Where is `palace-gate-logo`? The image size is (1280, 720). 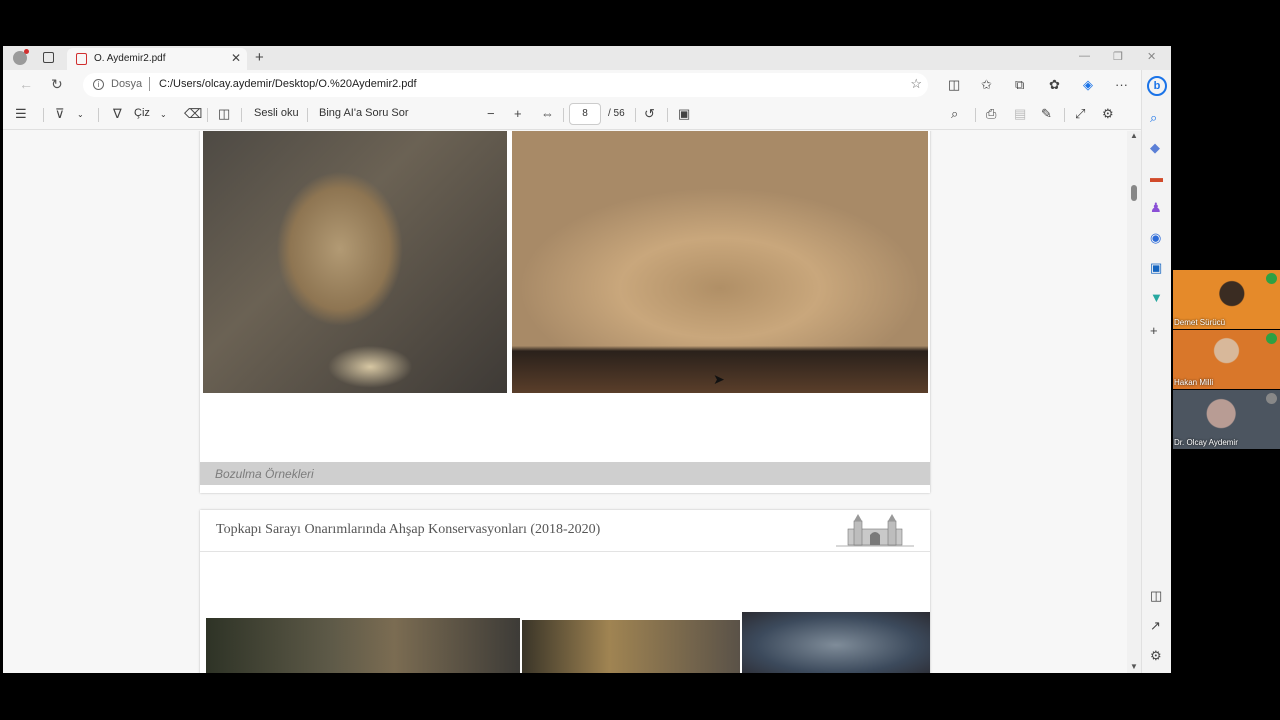 palace-gate-logo is located at coordinates (875, 530).